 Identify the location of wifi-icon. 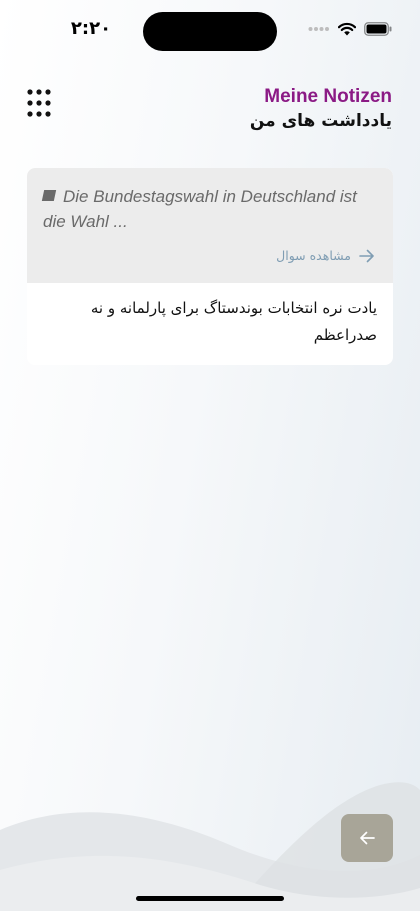
(347, 29).